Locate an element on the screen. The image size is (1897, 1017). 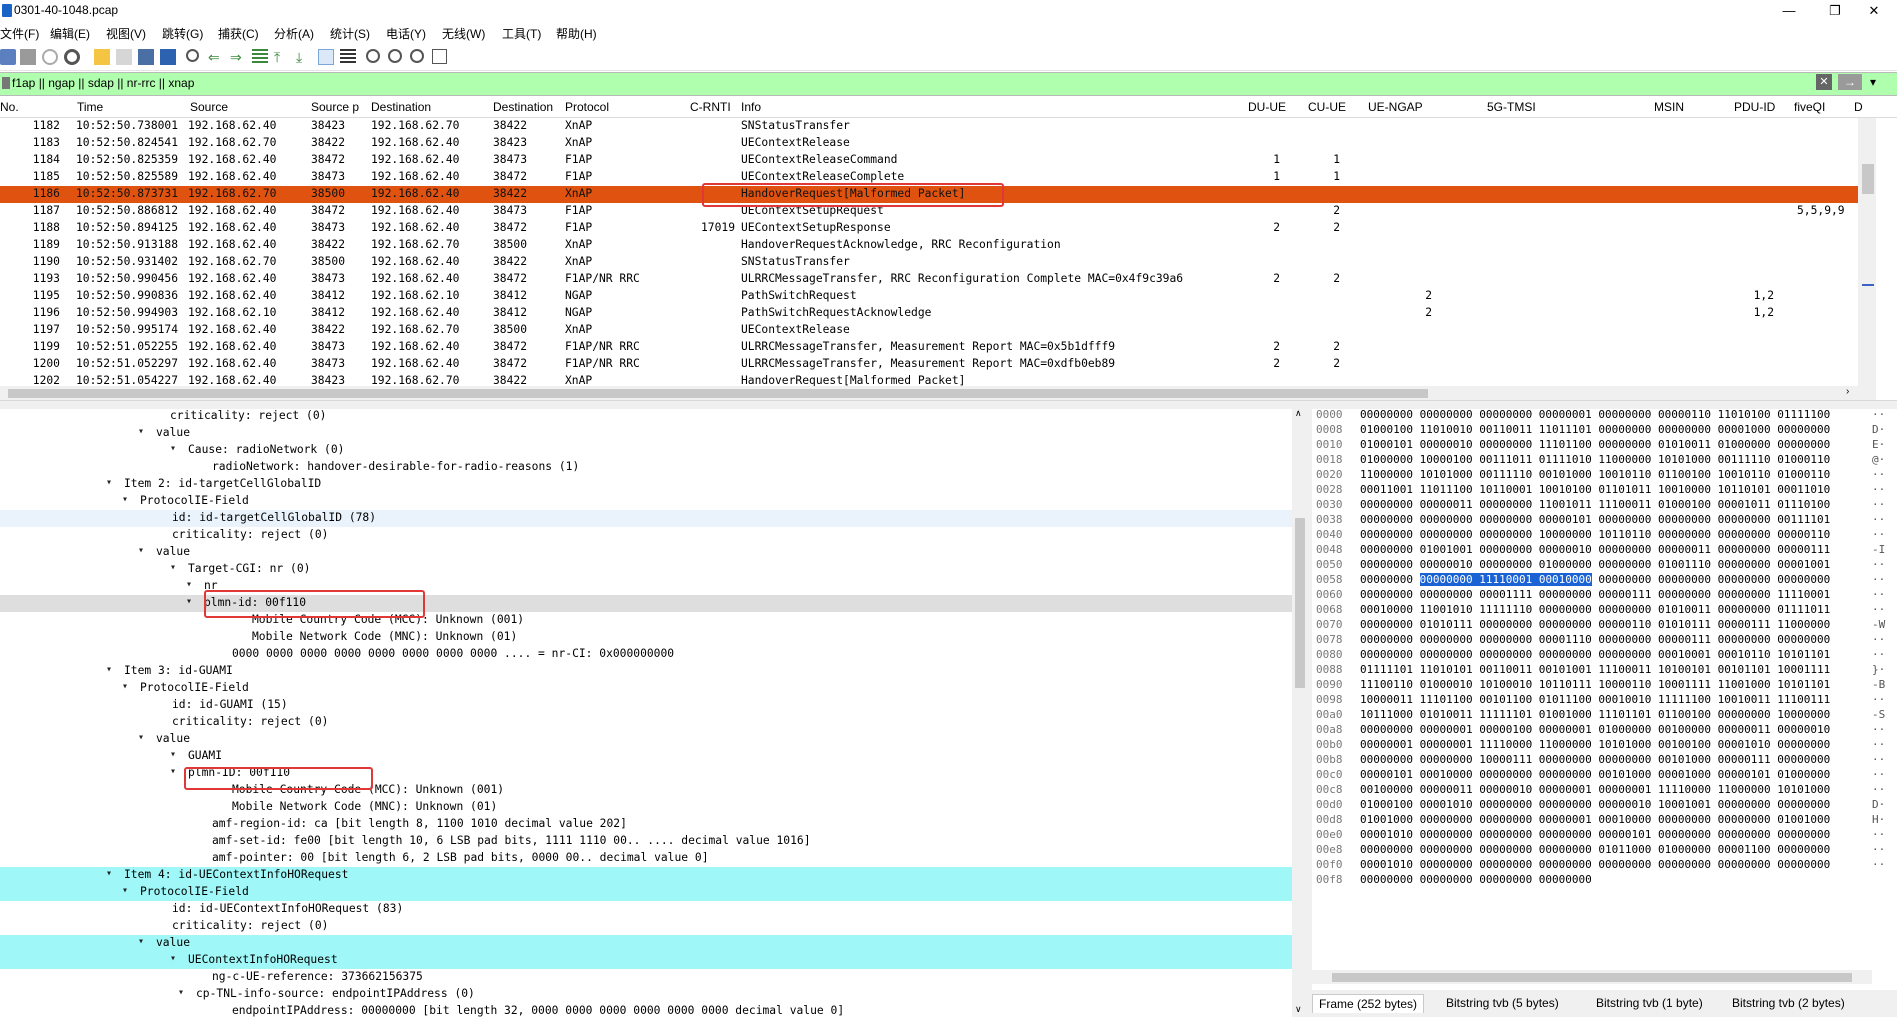
packet-details-vscroll: ∧ ∨ is located at coordinates (1300, 712).